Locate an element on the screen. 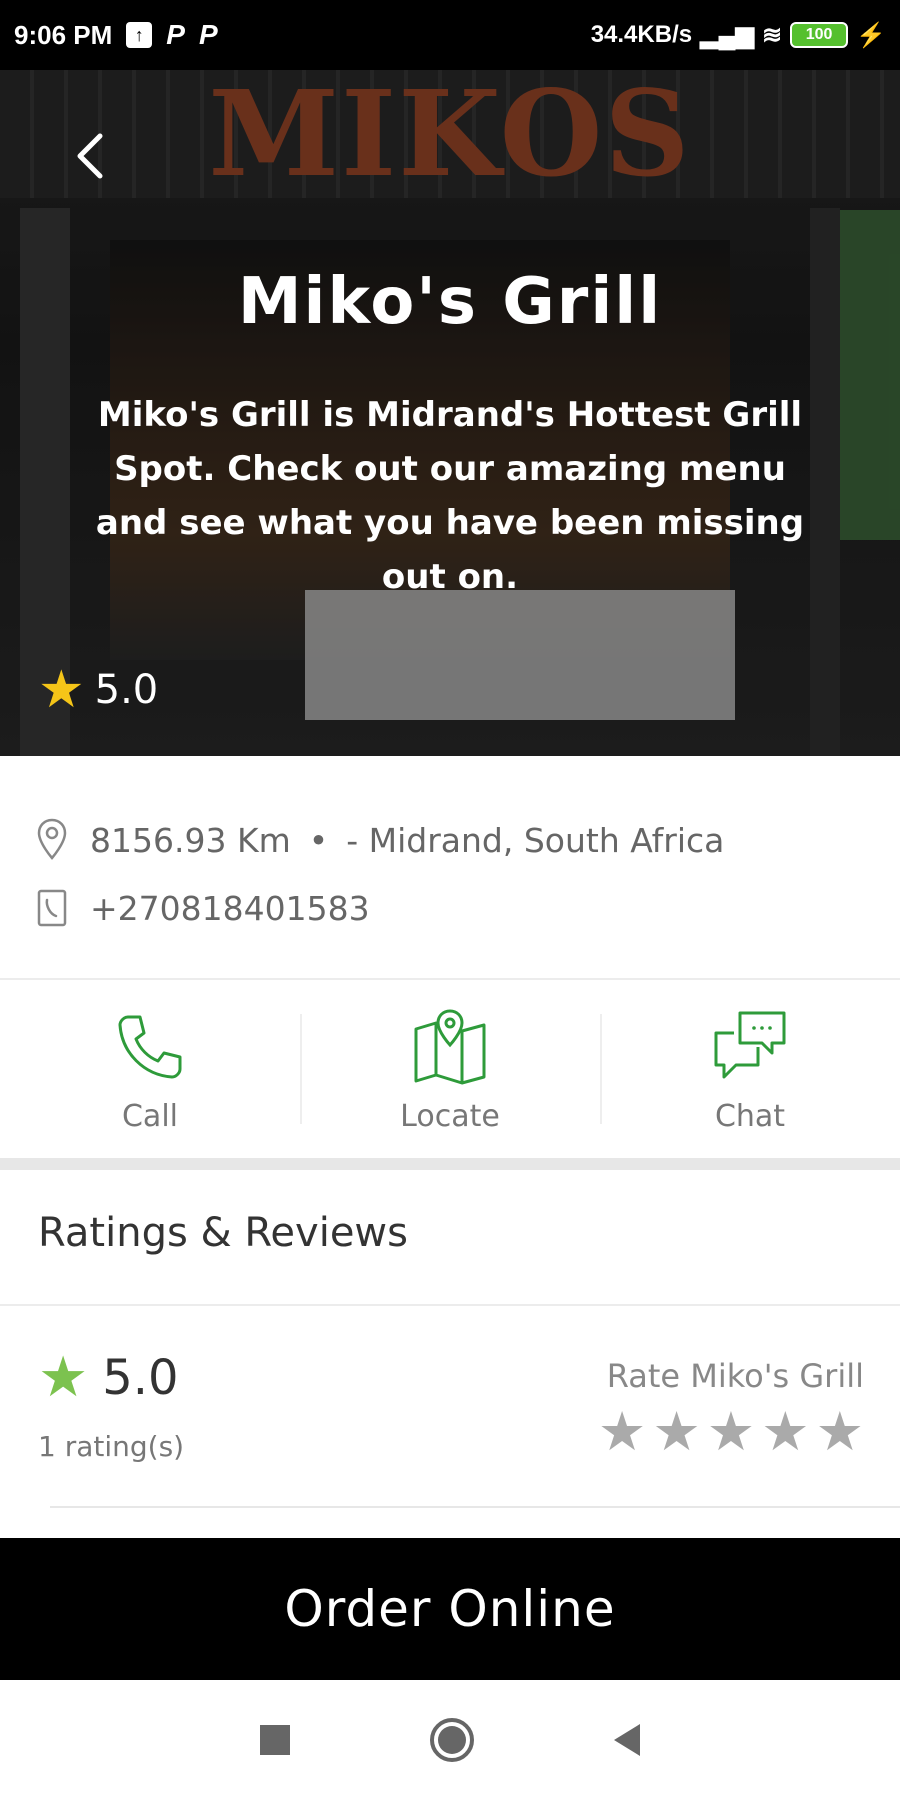  action-row: Call Locate Chat is located at coordinates (450, 1070).